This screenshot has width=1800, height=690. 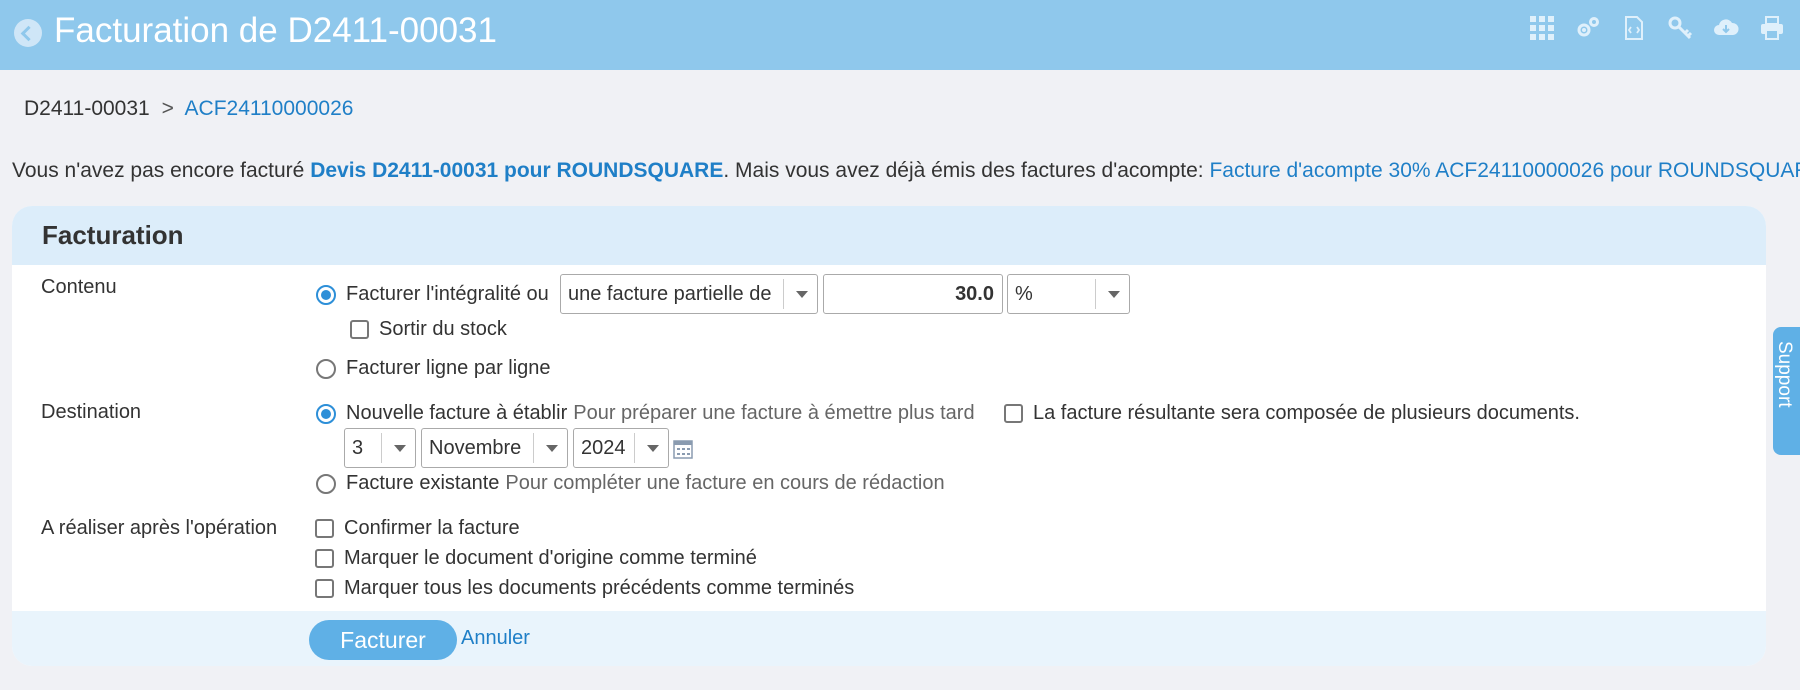 I want to click on year-select: 2024, so click(x=621, y=448).